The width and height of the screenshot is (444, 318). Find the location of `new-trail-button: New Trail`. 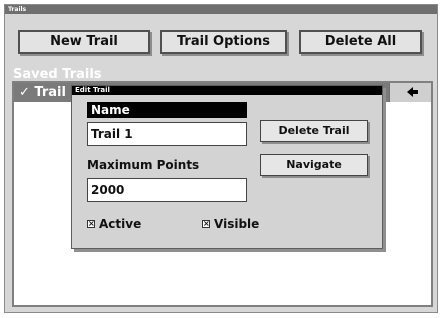

new-trail-button: New Trail is located at coordinates (84, 42).